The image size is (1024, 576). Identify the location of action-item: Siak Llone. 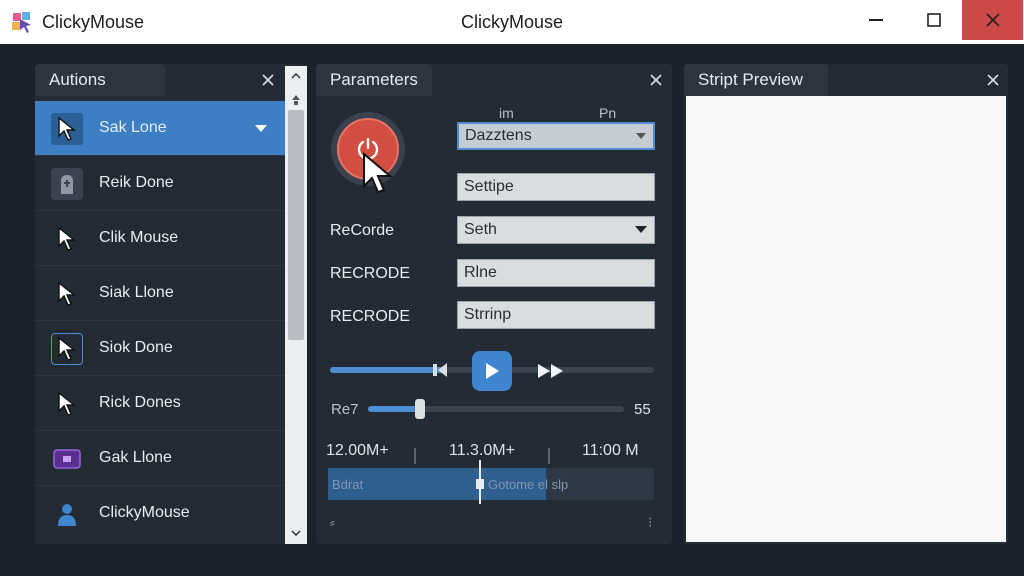
(160, 293).